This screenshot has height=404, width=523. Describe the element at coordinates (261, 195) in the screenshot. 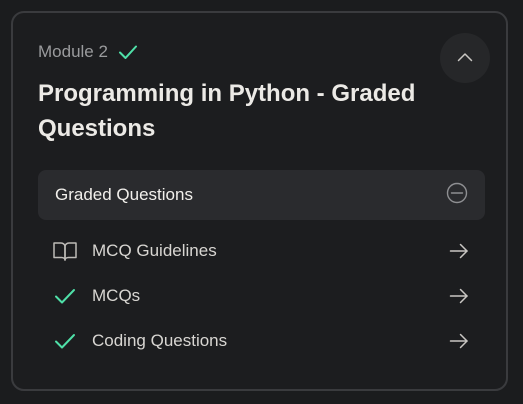

I see `section-graded-questions: Graded Questions` at that location.